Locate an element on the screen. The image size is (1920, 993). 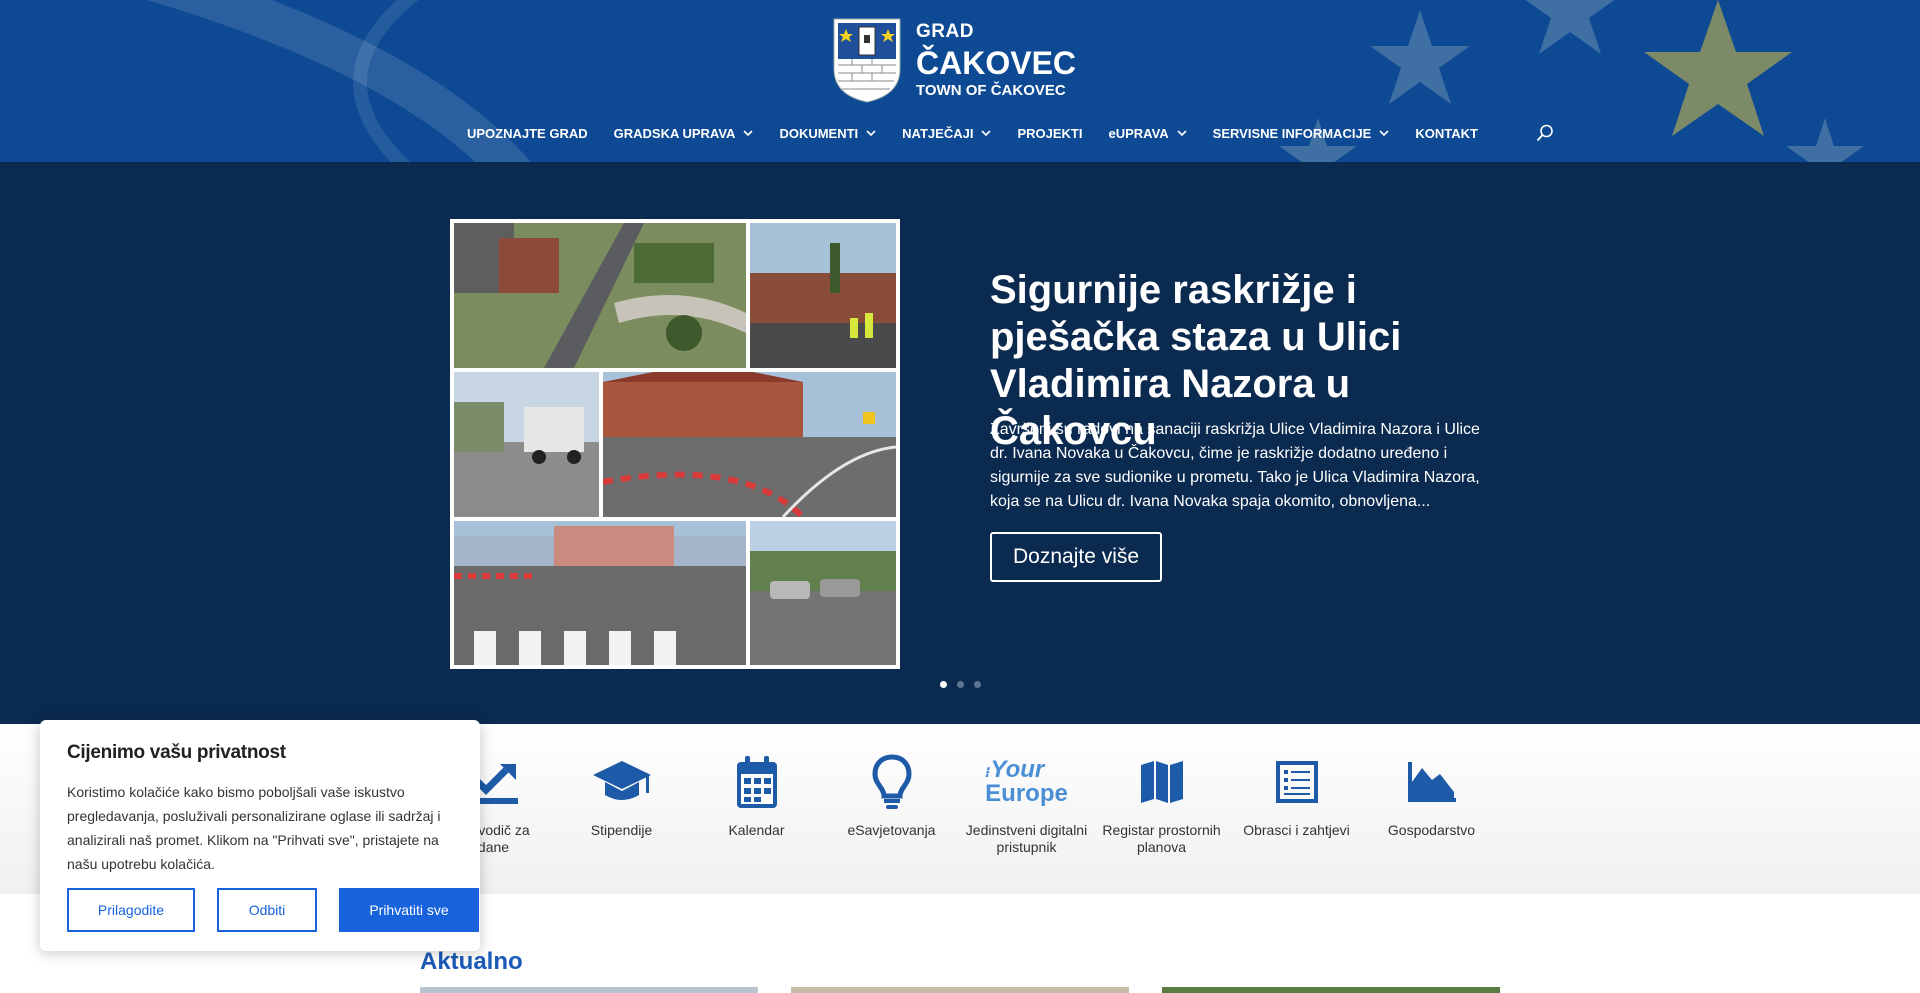
photo-road-workers is located at coordinates (823, 295).